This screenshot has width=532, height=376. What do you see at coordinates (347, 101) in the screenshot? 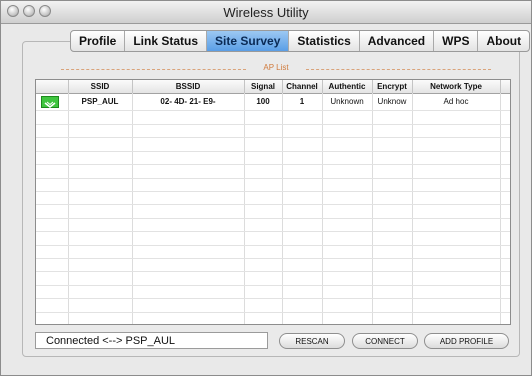
I see `cell-authentic: Unknown` at bounding box center [347, 101].